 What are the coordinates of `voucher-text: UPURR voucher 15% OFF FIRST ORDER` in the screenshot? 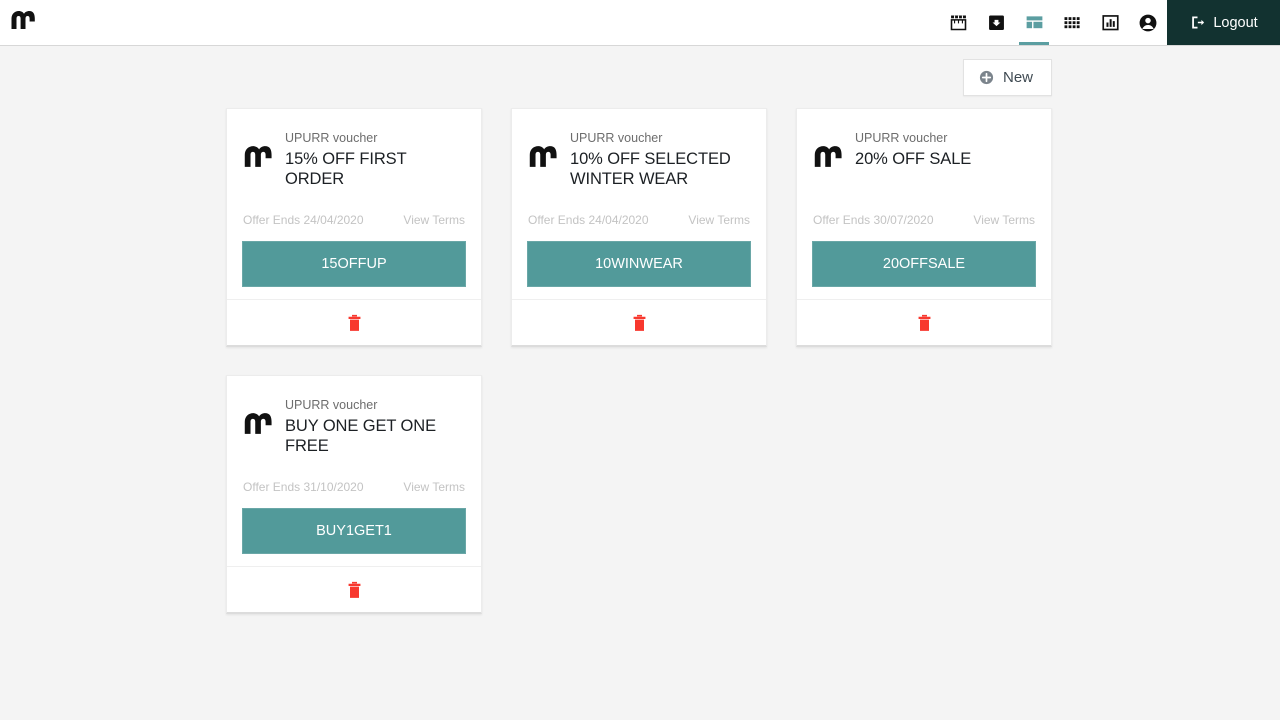 It's located at (375, 159).